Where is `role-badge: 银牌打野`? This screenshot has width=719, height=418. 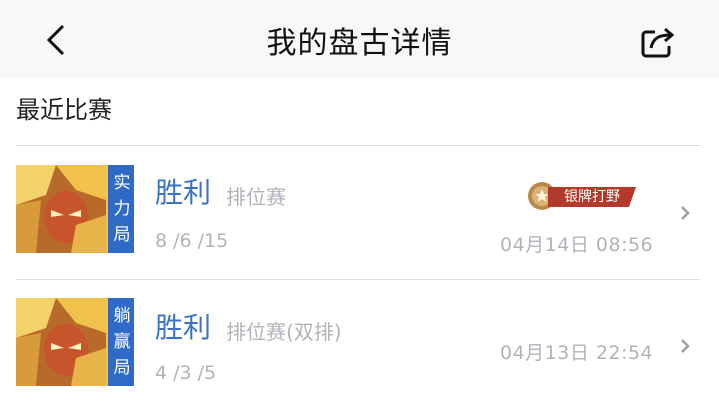 role-badge: 银牌打野 is located at coordinates (582, 196).